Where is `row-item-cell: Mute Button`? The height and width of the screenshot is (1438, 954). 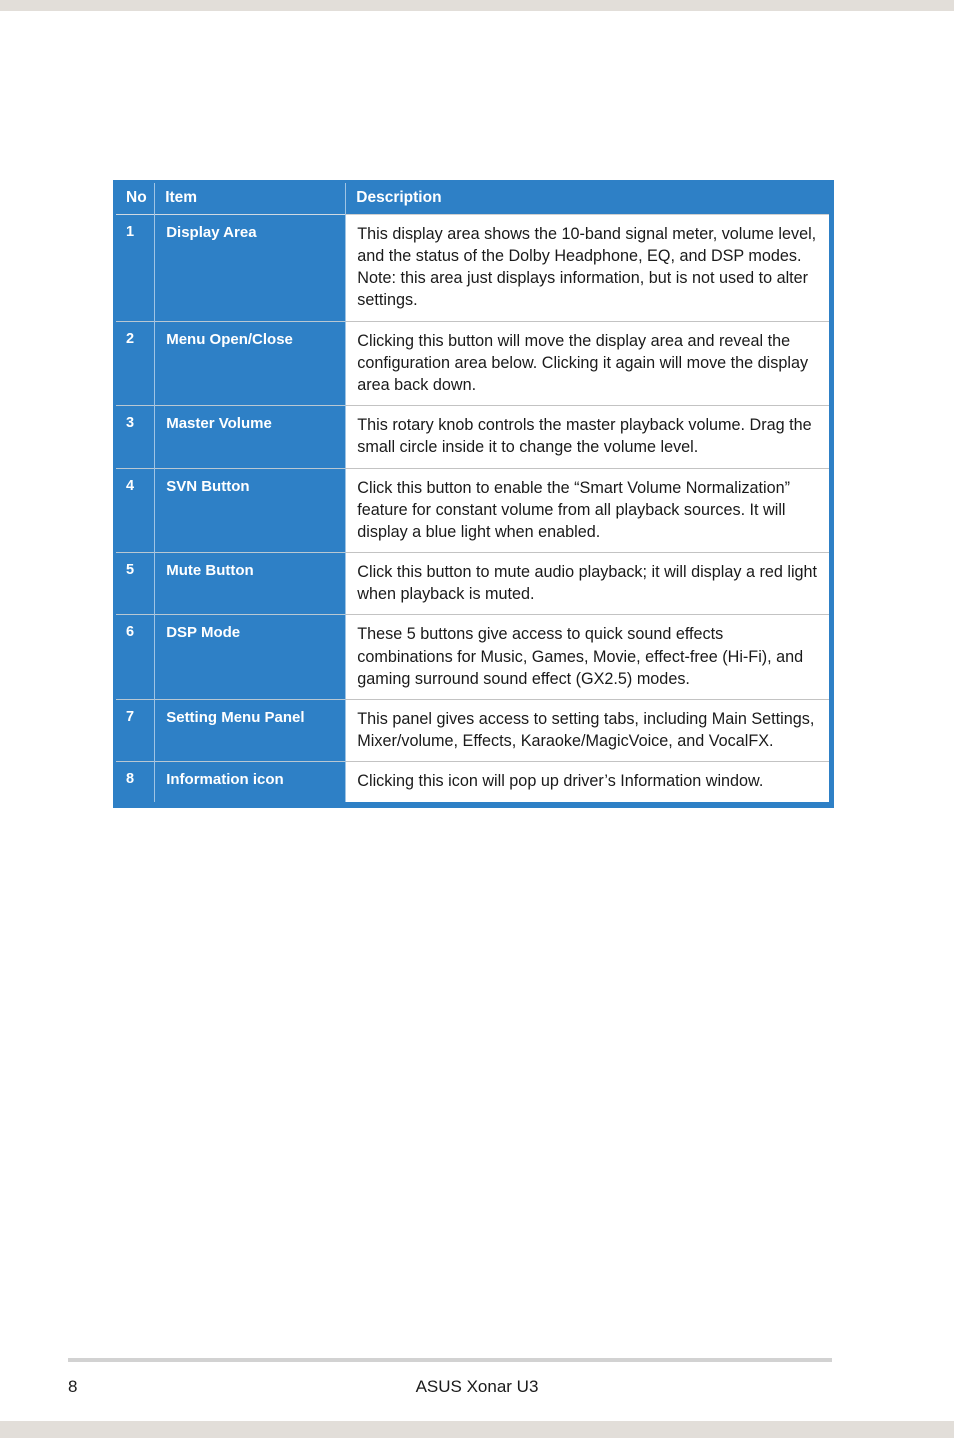 row-item-cell: Mute Button is located at coordinates (250, 583).